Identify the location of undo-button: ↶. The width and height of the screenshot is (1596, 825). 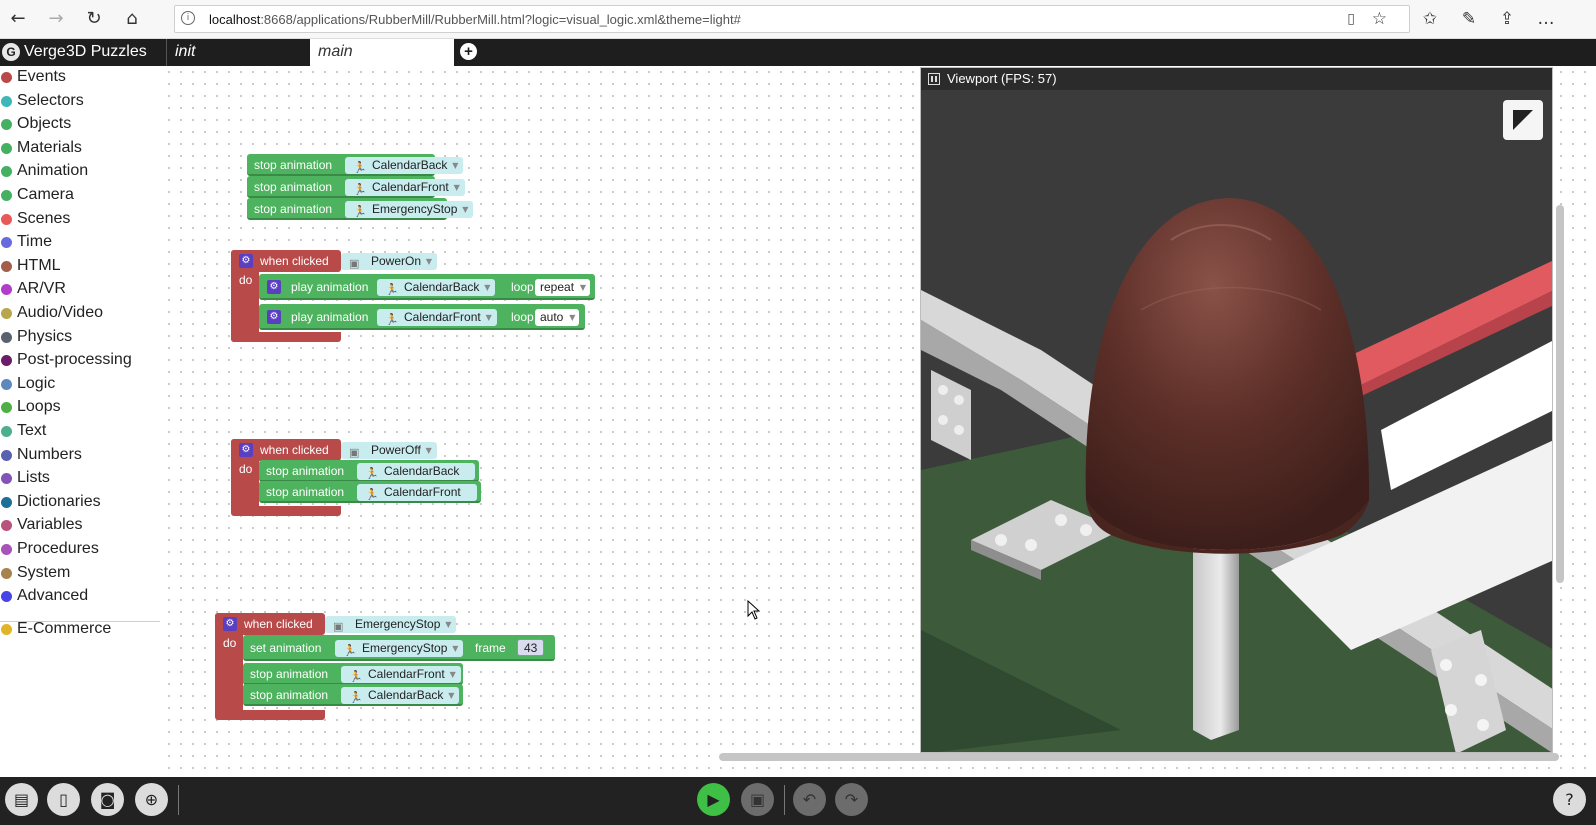
(809, 799).